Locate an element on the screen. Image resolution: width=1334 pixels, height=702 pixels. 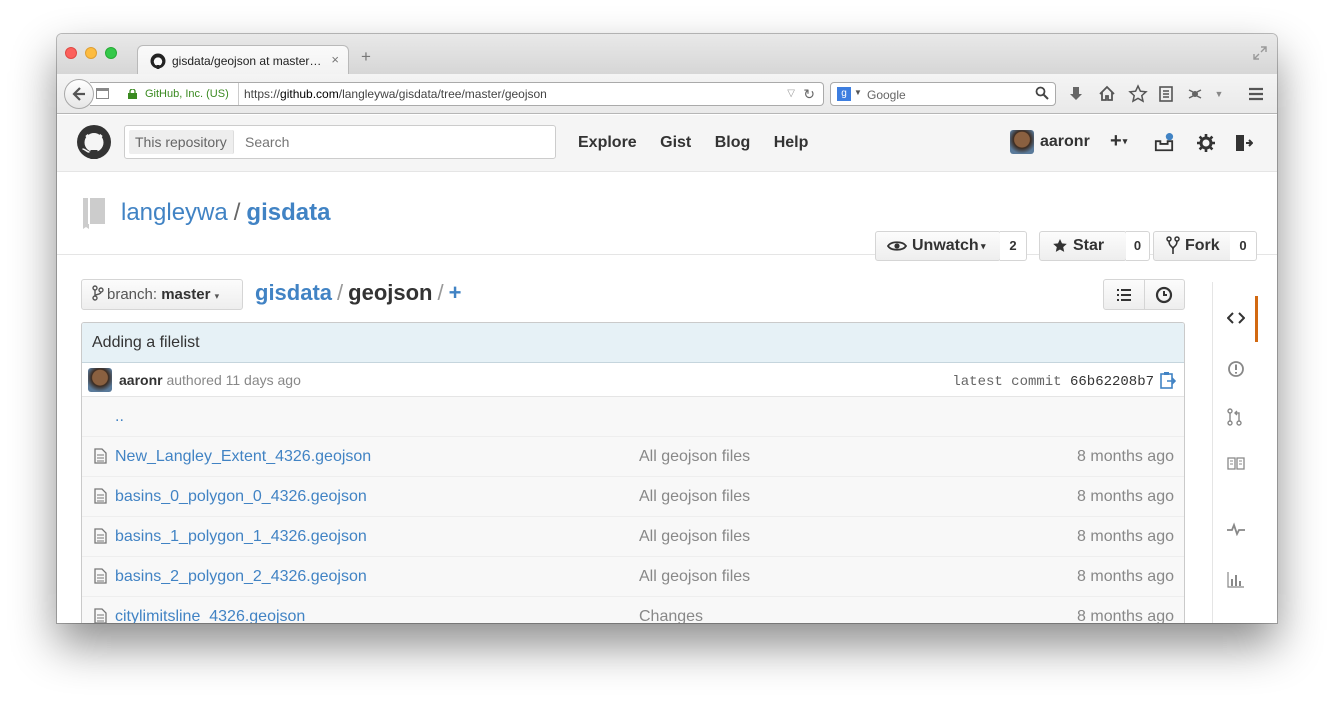
search-bar: g ▼ Google is located at coordinates (943, 94).